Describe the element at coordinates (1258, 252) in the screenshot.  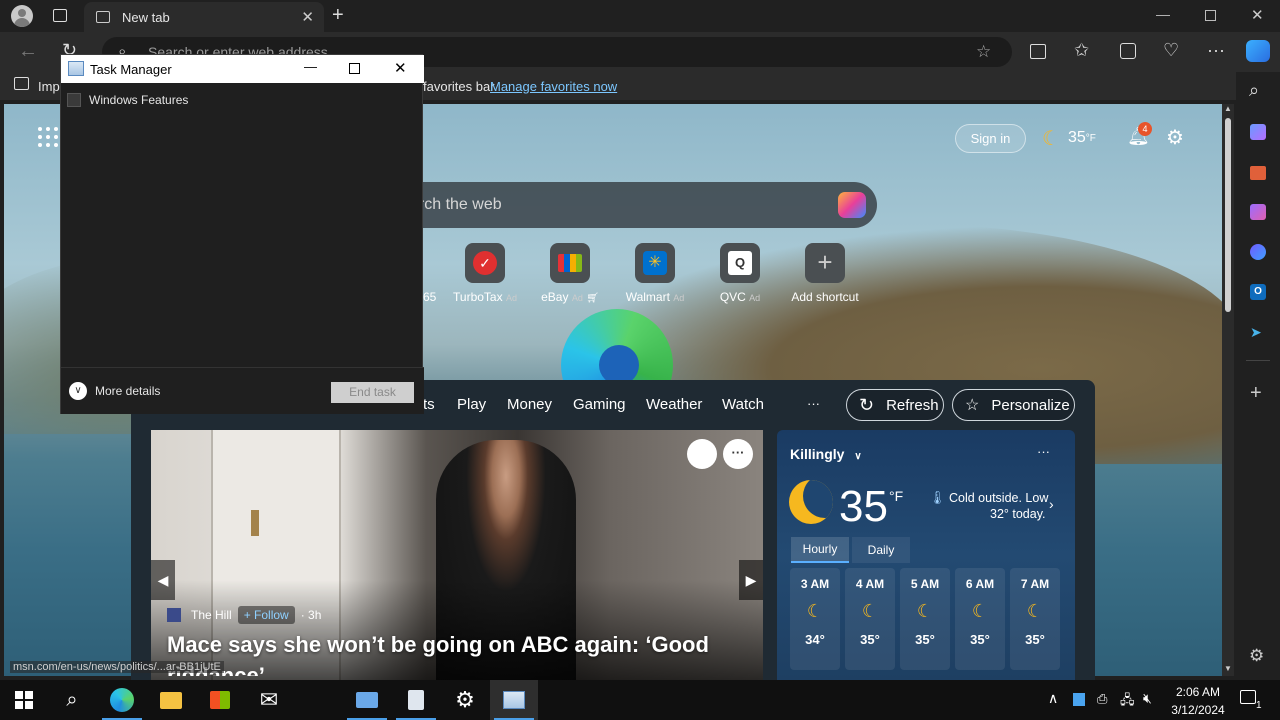
I see `sidebar-copilot-icon` at that location.